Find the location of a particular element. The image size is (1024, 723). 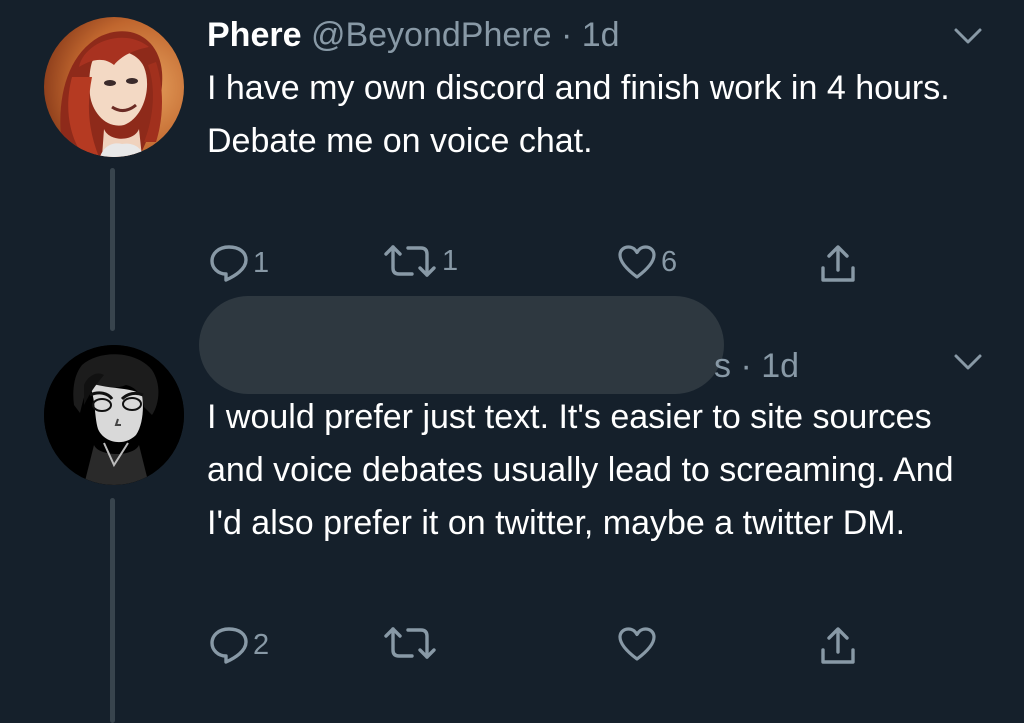

display-name: Phere is located at coordinates (254, 35).